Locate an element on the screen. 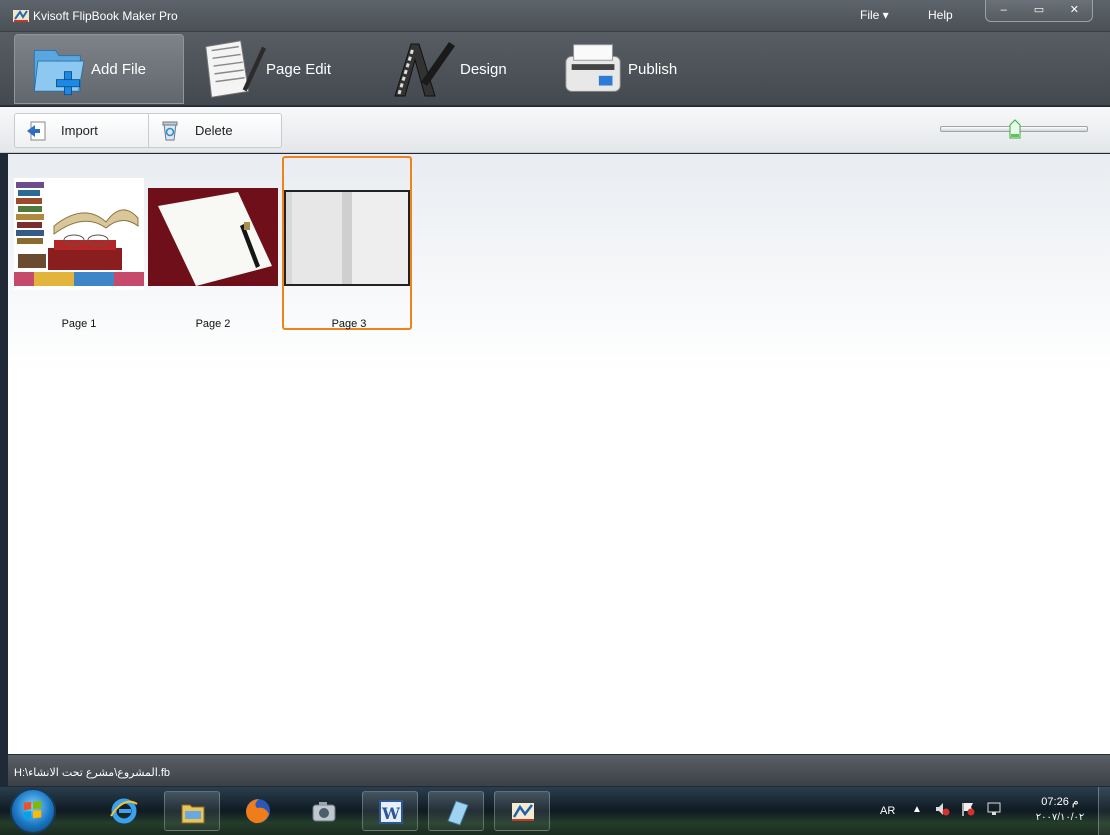  page-thumbnail-2: Page 2 is located at coordinates (213, 243).